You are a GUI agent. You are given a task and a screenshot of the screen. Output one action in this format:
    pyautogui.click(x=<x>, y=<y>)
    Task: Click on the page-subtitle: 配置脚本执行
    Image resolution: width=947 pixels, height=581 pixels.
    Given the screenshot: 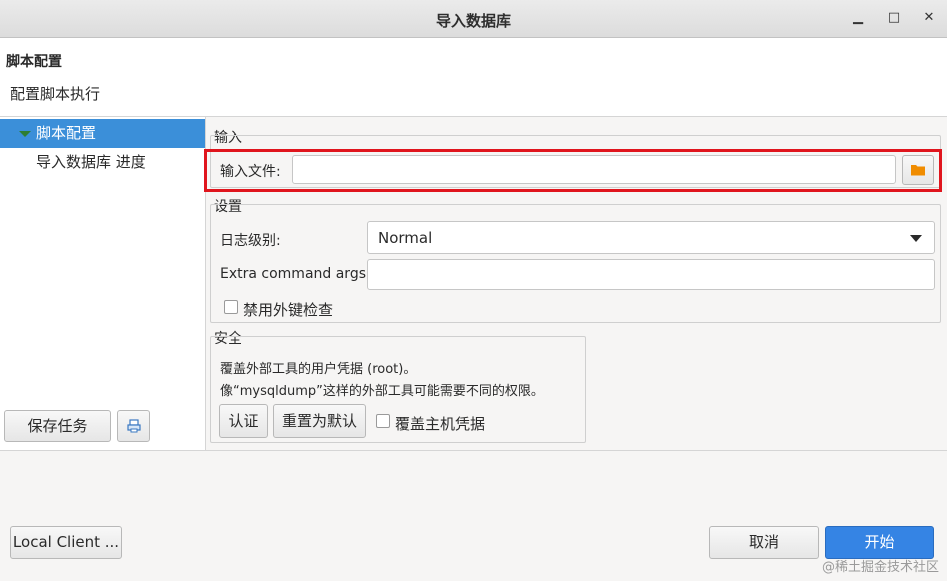 What is the action you would take?
    pyautogui.click(x=55, y=94)
    